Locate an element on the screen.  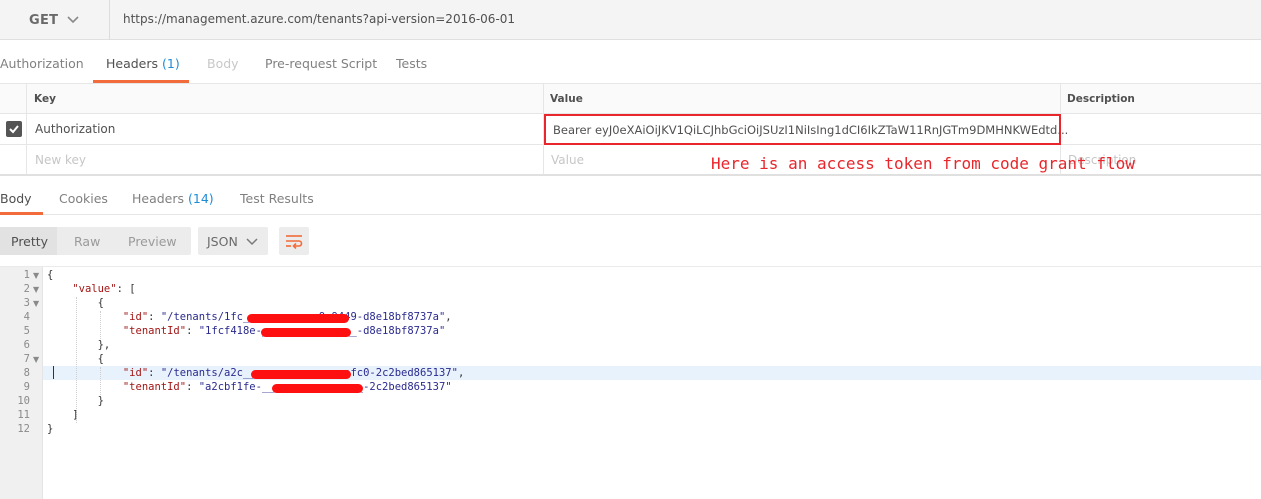
tab-test-results: Test Results is located at coordinates (277, 198).